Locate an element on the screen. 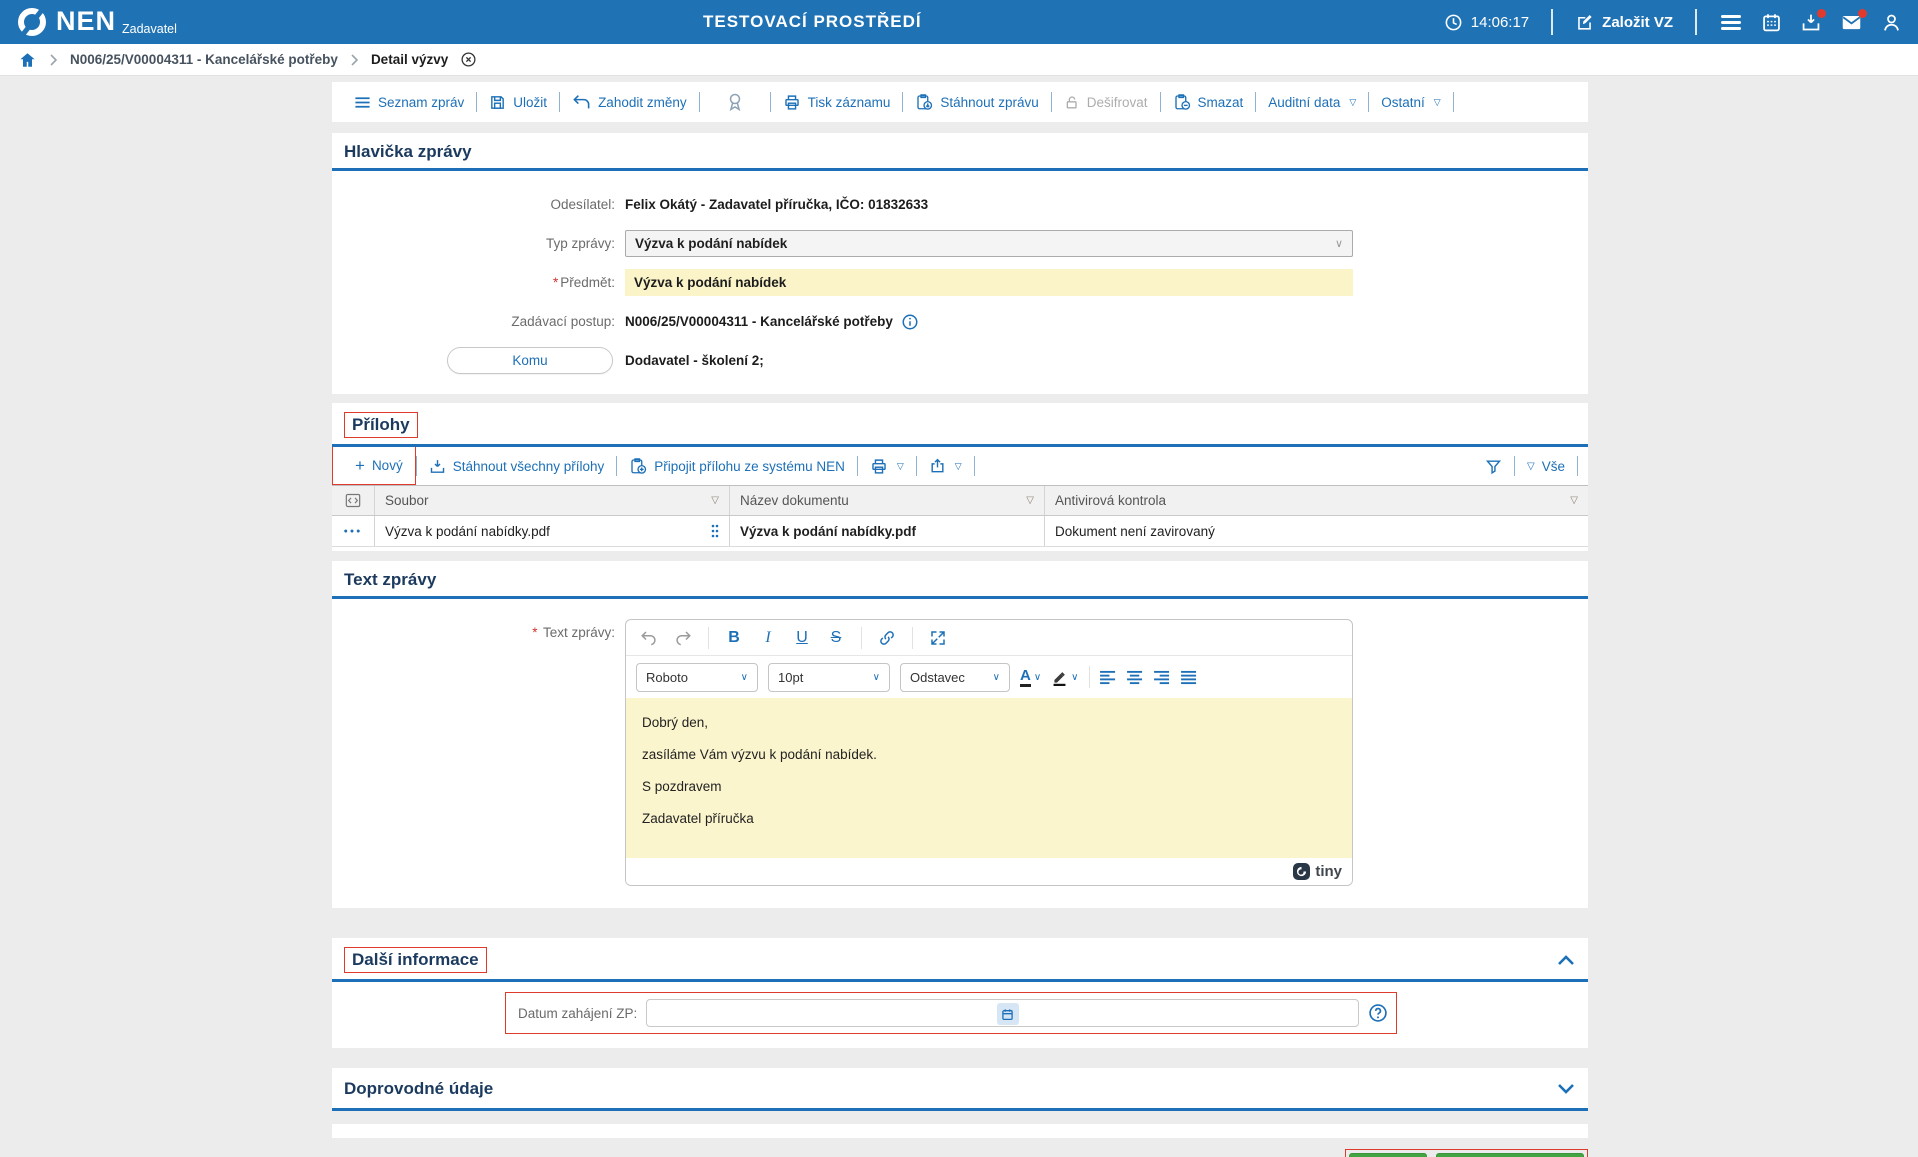 This screenshot has width=1918, height=1157. text-zpravy-label: * Text zprávy: is located at coordinates (573, 632).